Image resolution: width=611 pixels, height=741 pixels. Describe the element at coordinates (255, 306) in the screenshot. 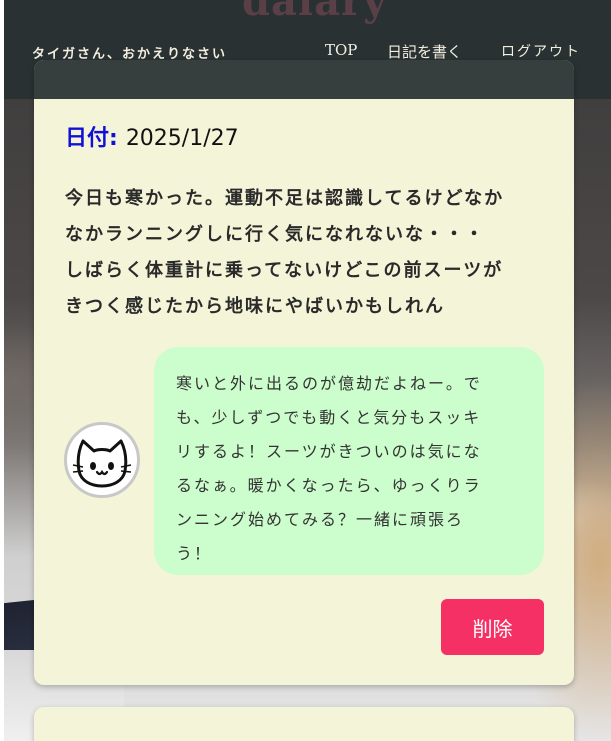

I see `entry-line: きつく感じたから地味にやばいかもしれん` at that location.